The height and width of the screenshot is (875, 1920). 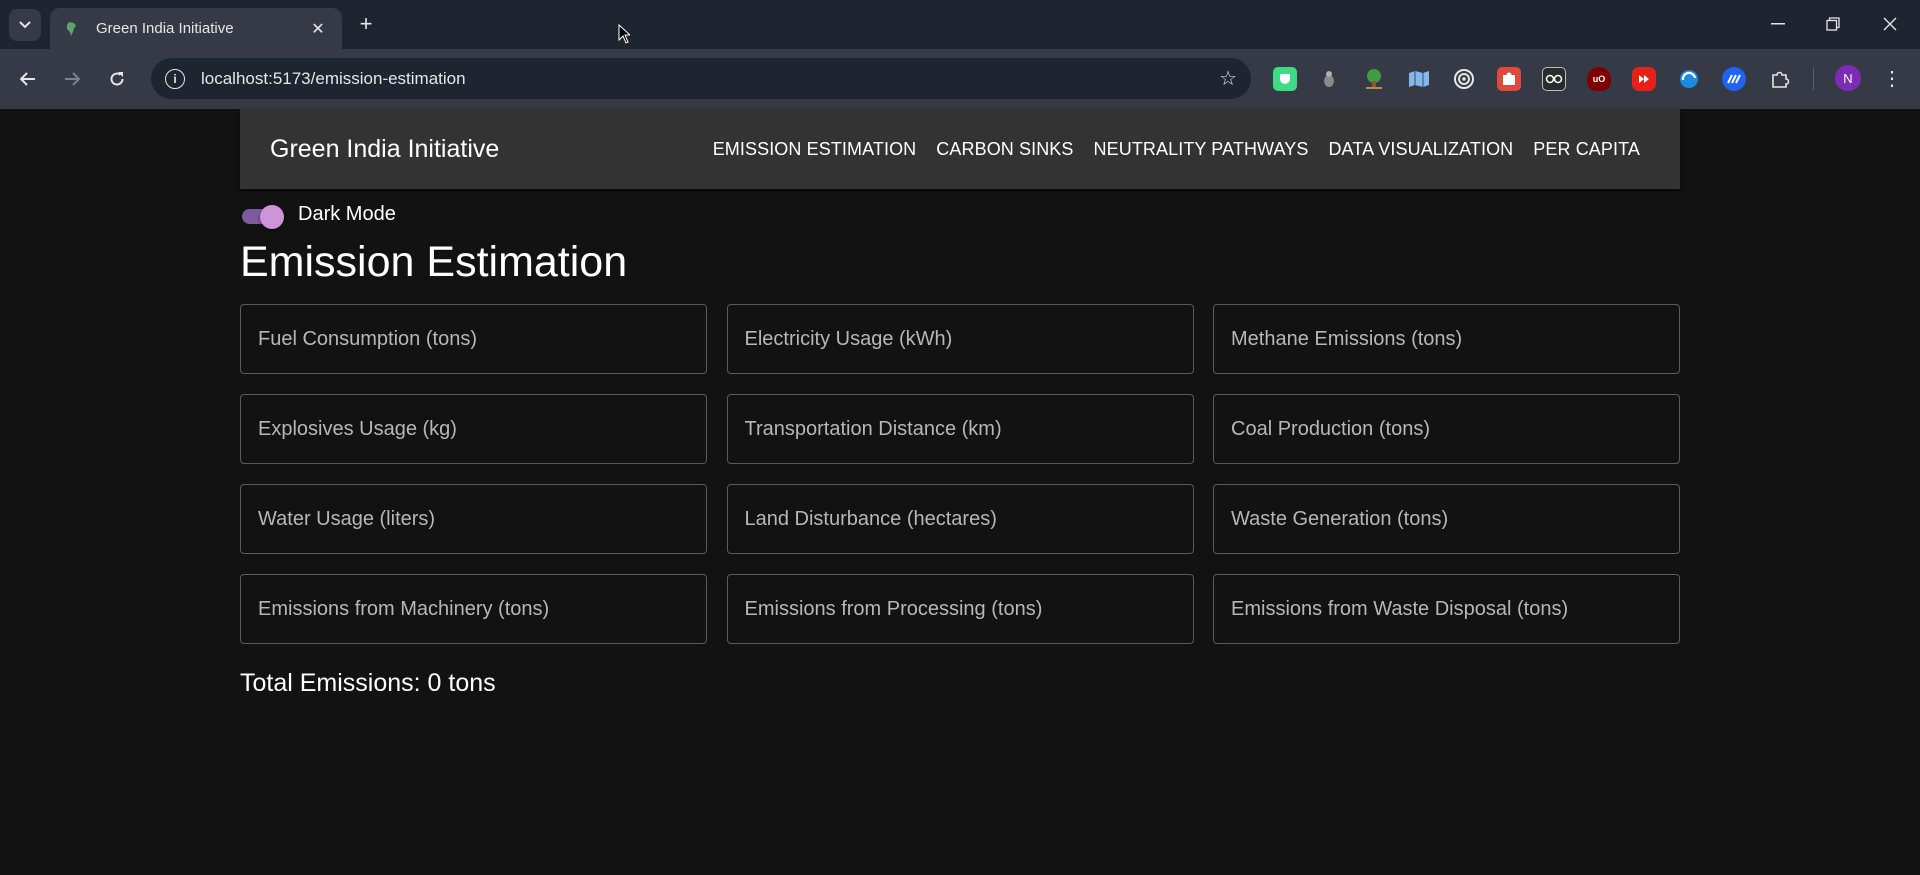 I want to click on waste-disposal-emissions-field, so click(x=1446, y=609).